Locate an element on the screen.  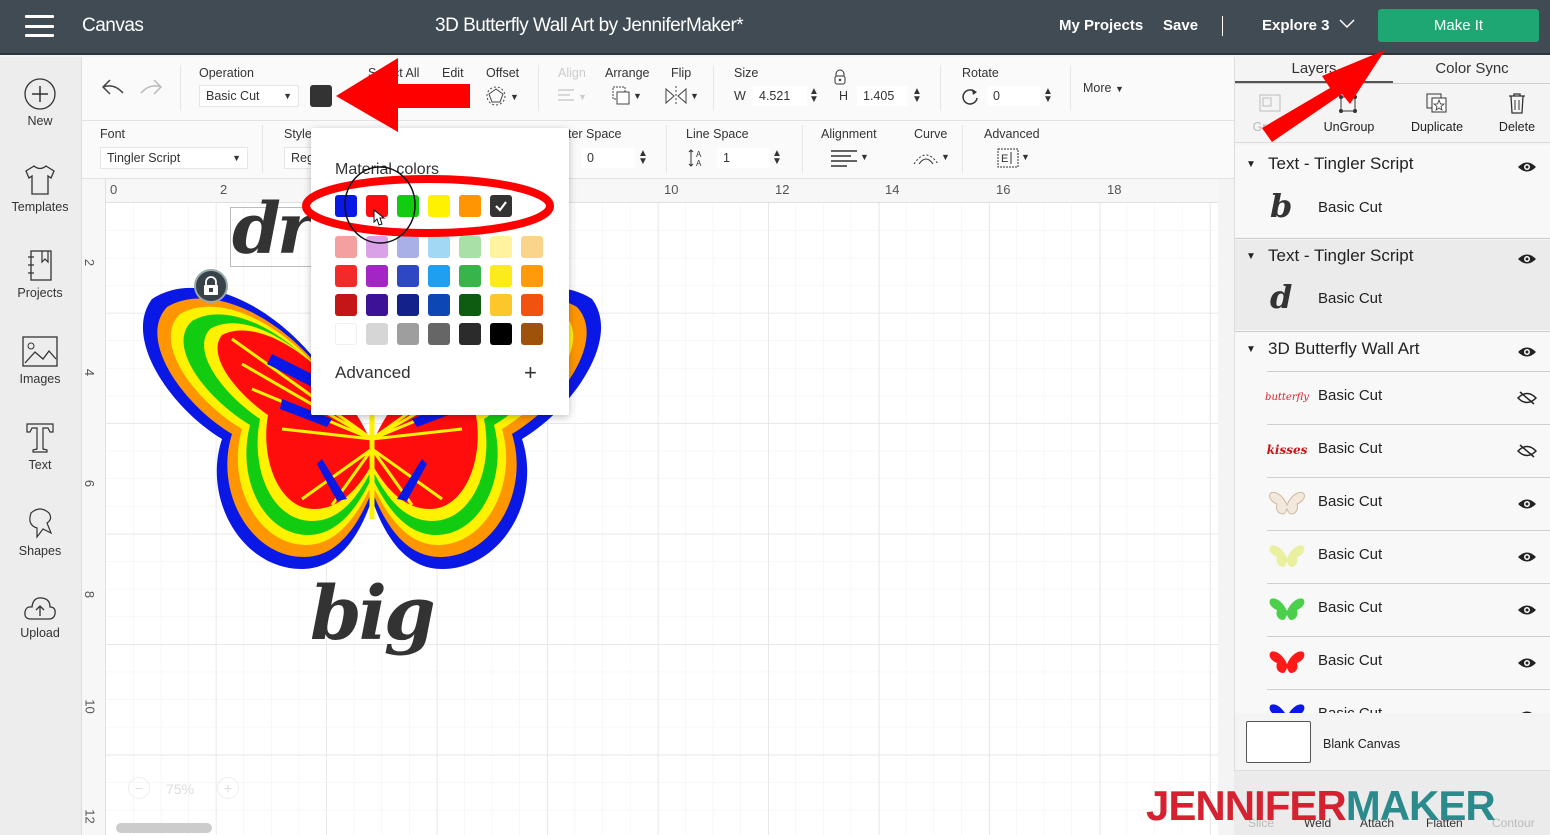
rotate-input: 0 is located at coordinates (1014, 96).